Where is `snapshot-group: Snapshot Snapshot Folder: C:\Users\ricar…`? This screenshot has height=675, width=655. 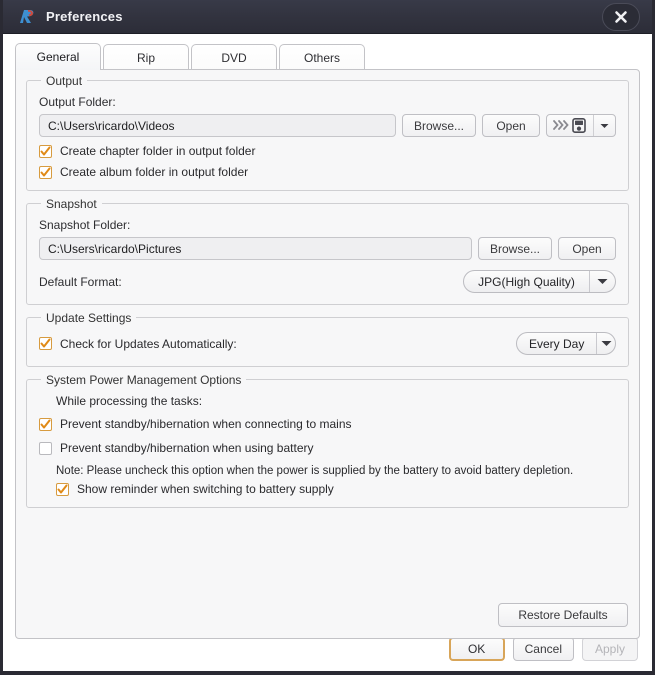
snapshot-group: Snapshot Snapshot Folder: C:\Users\ricar… is located at coordinates (327, 251).